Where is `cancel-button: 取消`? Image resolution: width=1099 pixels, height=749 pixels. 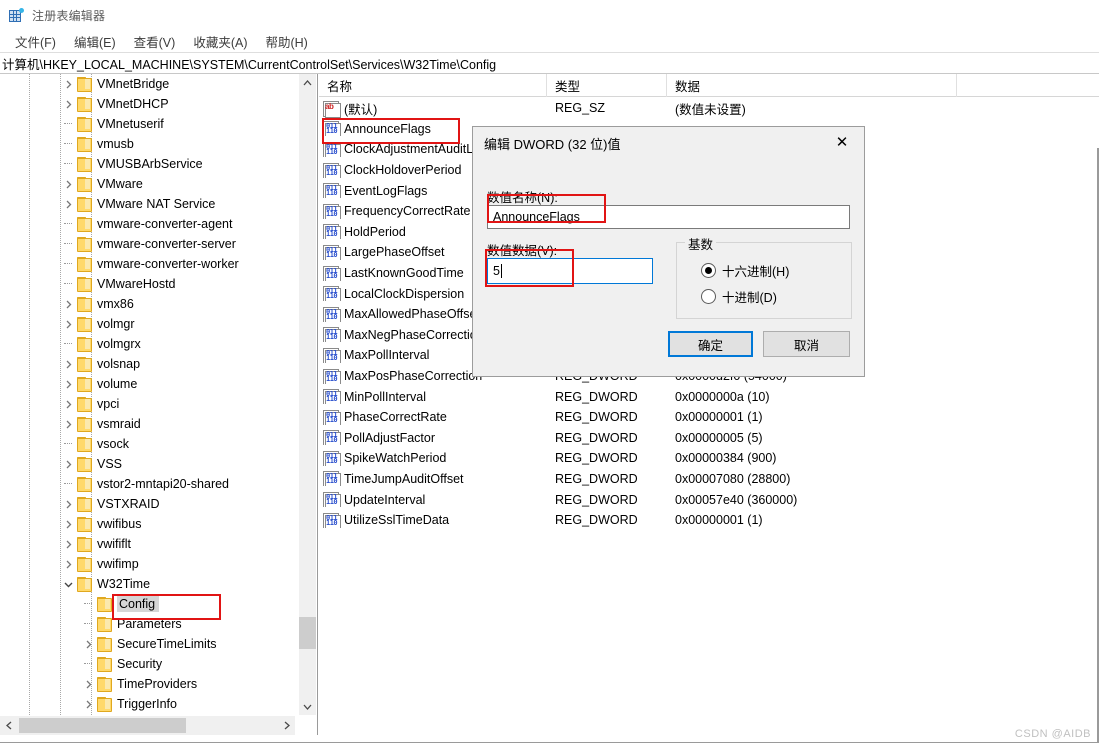 cancel-button: 取消 is located at coordinates (806, 344).